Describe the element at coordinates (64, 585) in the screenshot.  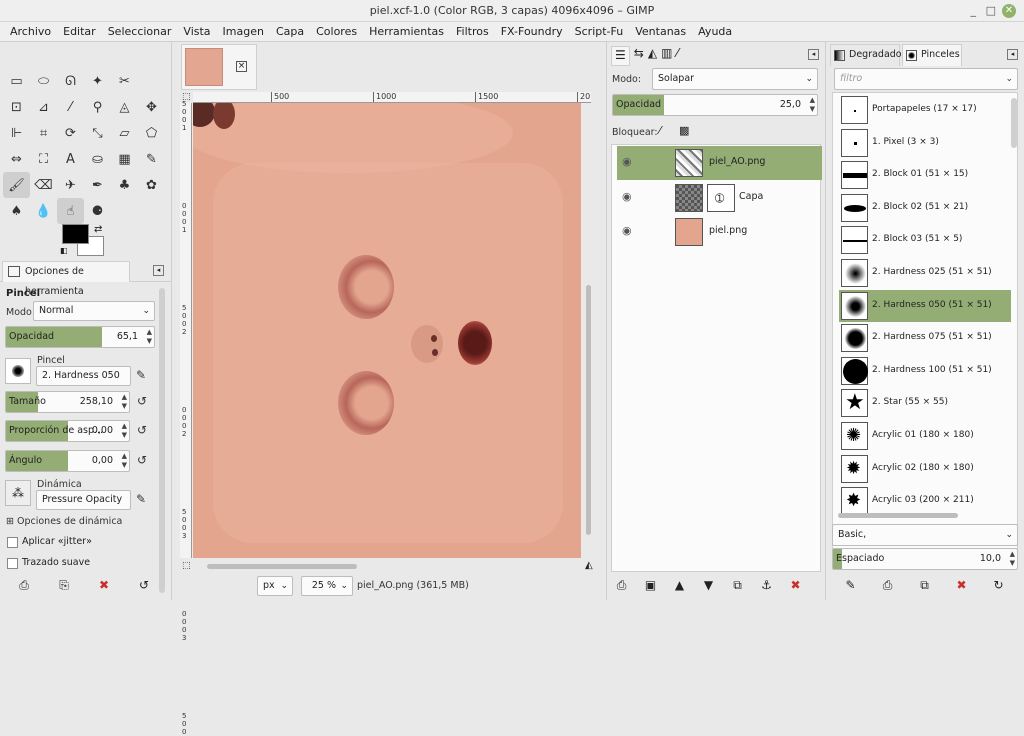
I see `restore-options-icon: ⎘` at that location.